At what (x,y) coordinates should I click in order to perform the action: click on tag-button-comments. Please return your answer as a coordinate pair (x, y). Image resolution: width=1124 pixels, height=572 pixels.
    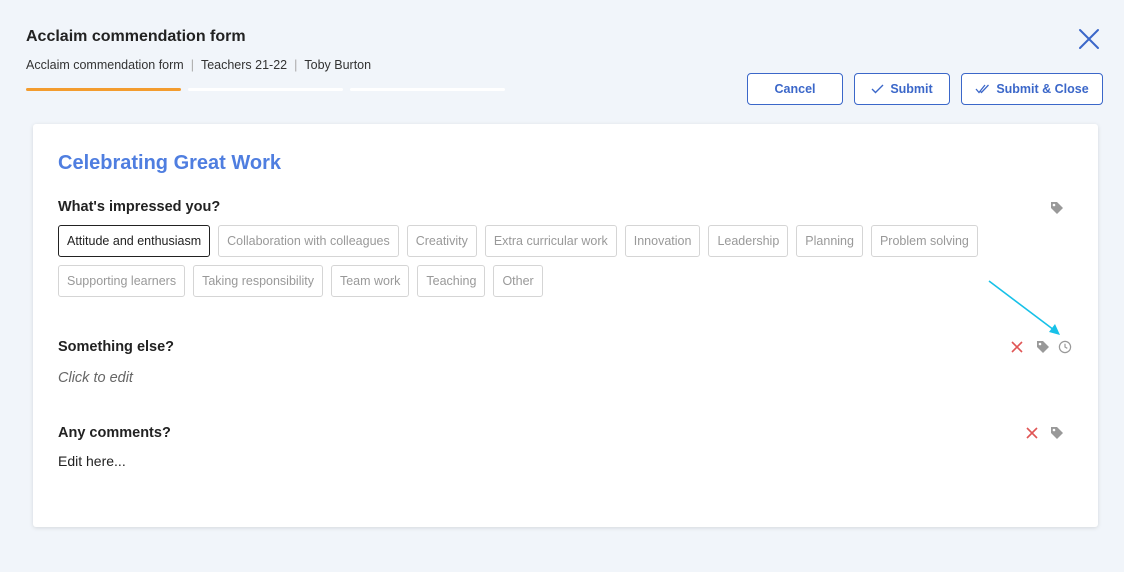
    Looking at the image, I should click on (1057, 433).